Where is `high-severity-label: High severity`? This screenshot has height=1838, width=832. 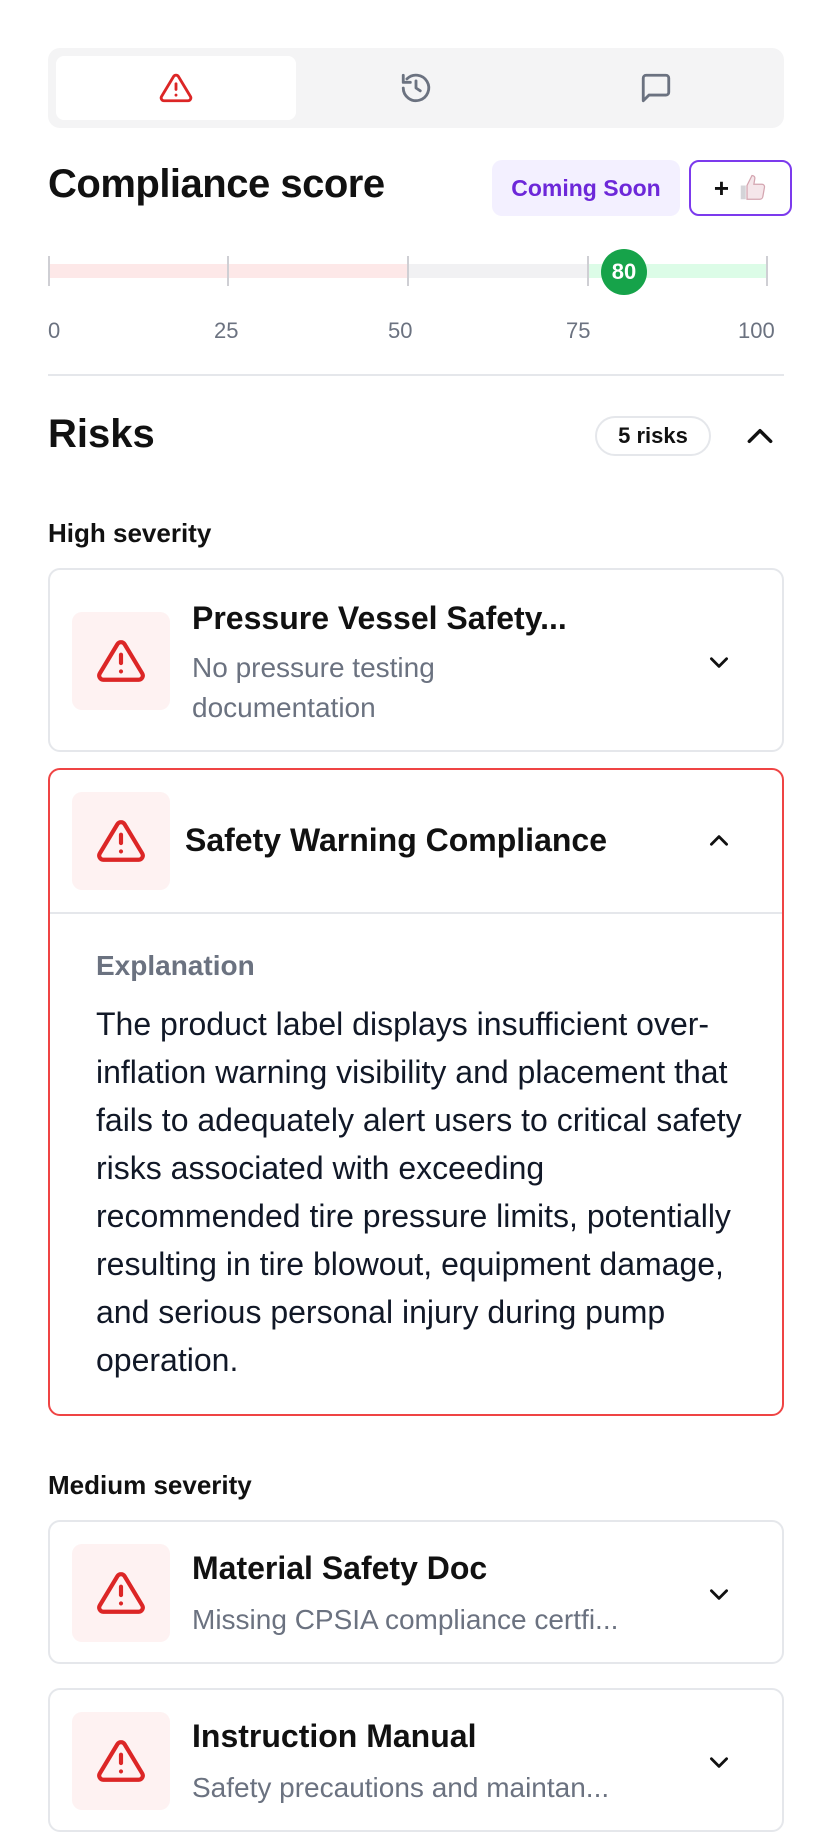 high-severity-label: High severity is located at coordinates (130, 533).